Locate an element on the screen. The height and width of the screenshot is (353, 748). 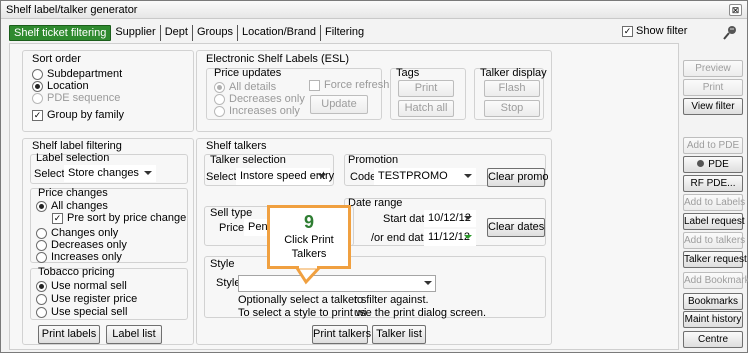
sort-location-radio is located at coordinates (37, 86).